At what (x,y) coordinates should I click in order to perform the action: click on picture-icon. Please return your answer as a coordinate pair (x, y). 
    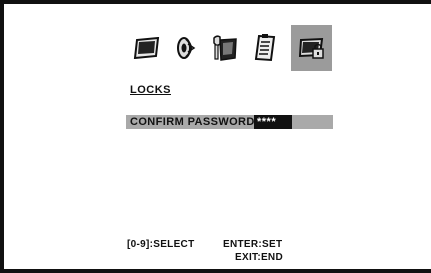
    Looking at the image, I should click on (146, 48).